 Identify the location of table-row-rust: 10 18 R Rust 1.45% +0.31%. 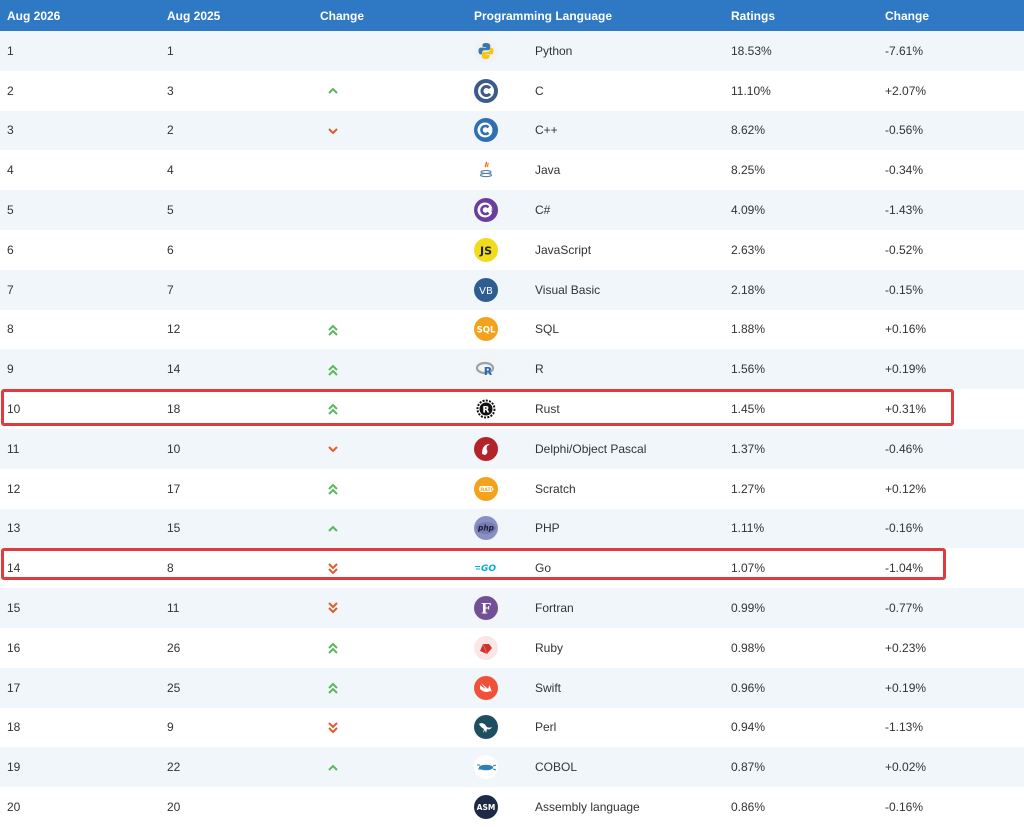
(512, 409).